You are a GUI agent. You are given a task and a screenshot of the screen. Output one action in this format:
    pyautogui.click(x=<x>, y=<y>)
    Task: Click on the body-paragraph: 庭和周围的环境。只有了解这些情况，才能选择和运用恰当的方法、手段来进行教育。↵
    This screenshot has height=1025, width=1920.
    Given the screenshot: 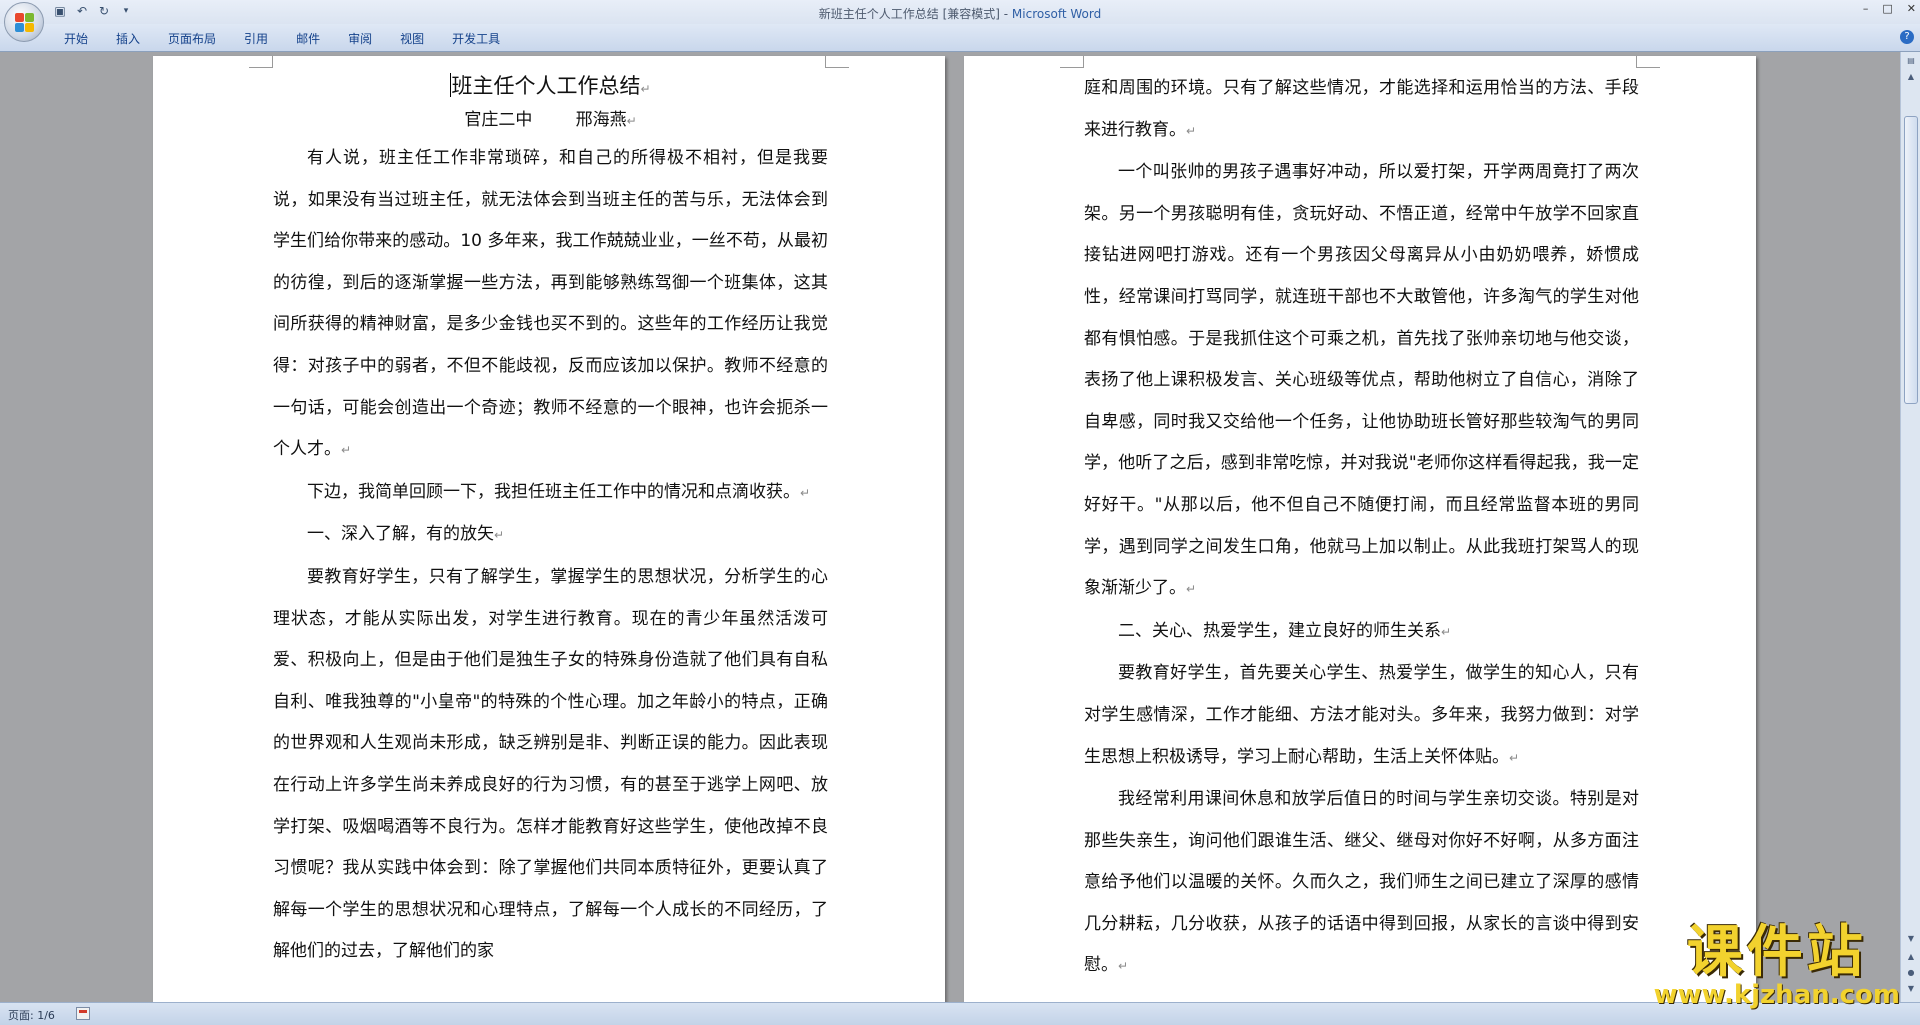 What is the action you would take?
    pyautogui.click(x=1361, y=110)
    